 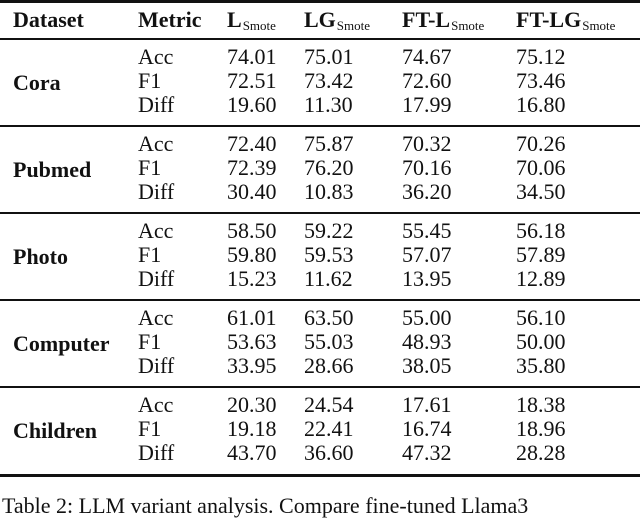 I want to click on header-l-sub: Smote, so click(x=259, y=25).